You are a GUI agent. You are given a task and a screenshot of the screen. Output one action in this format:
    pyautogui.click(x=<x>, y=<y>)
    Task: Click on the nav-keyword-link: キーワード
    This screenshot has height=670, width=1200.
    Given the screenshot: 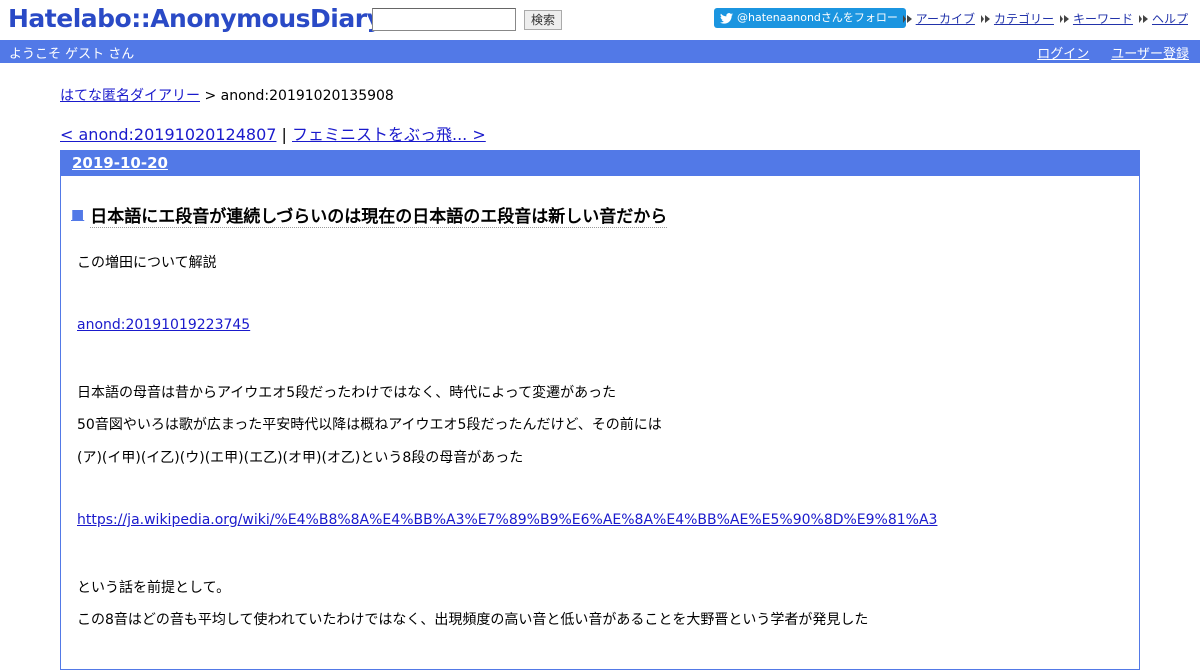 What is the action you would take?
    pyautogui.click(x=1103, y=18)
    